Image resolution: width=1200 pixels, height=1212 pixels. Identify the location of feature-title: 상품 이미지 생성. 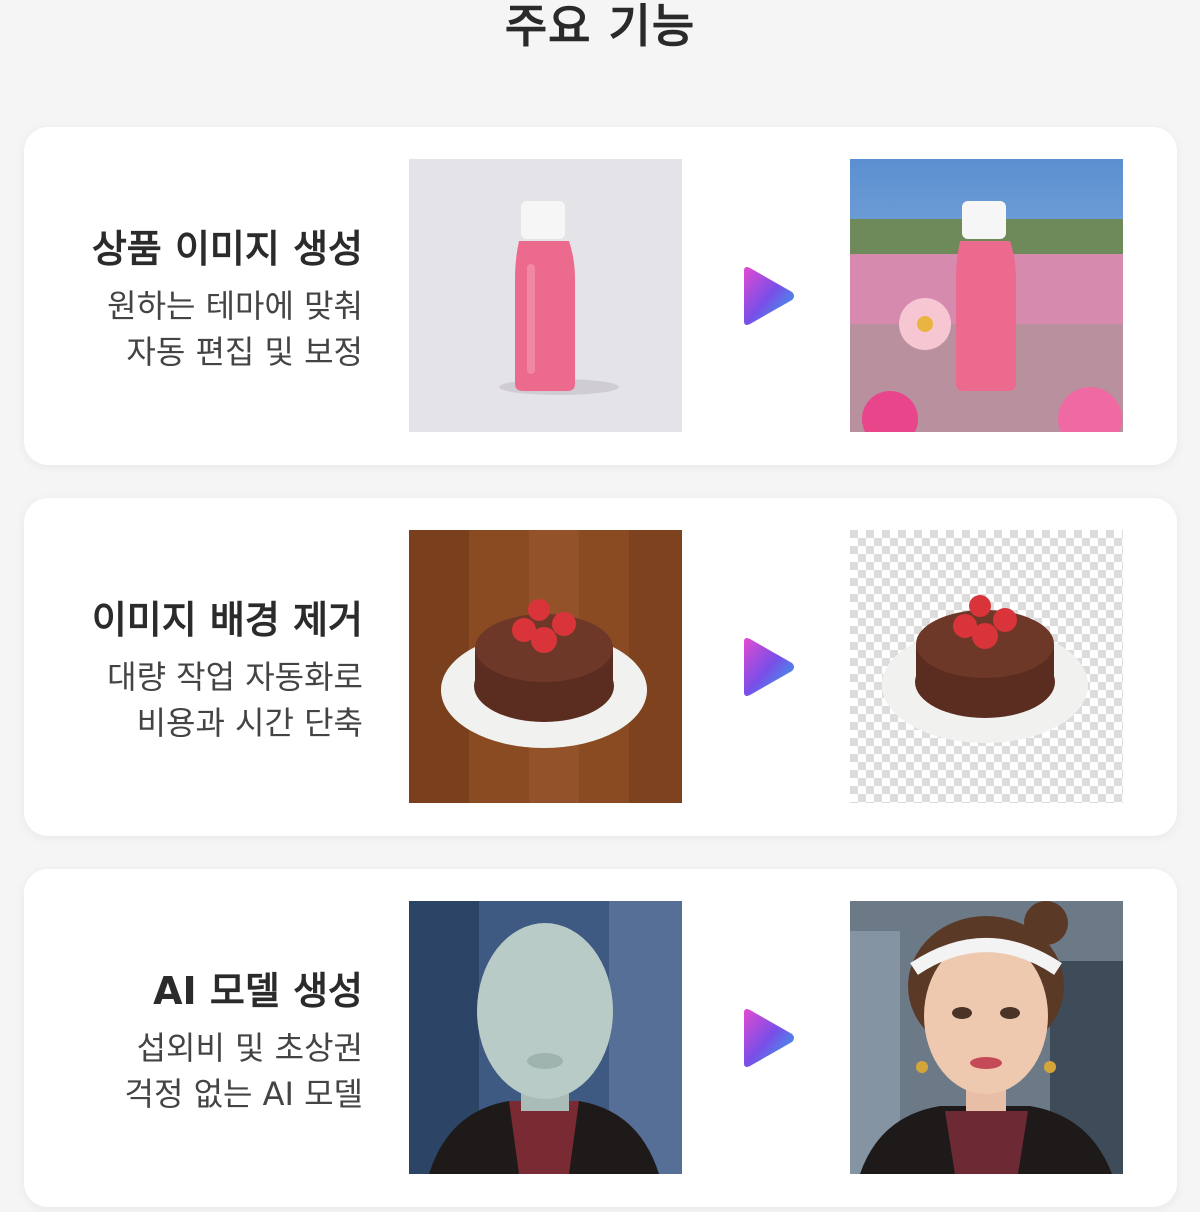
(227, 248).